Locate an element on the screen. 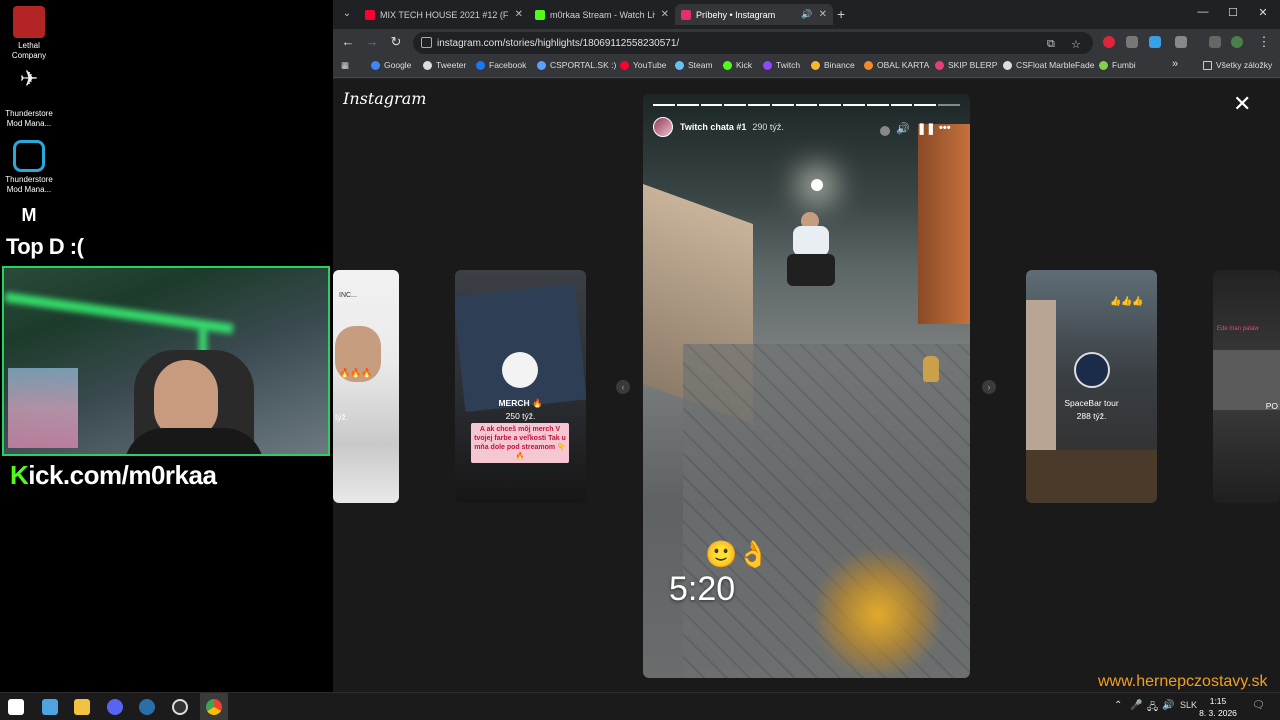 This screenshot has height=720, width=1280. maximize-button: ☐ is located at coordinates (1233, 12).